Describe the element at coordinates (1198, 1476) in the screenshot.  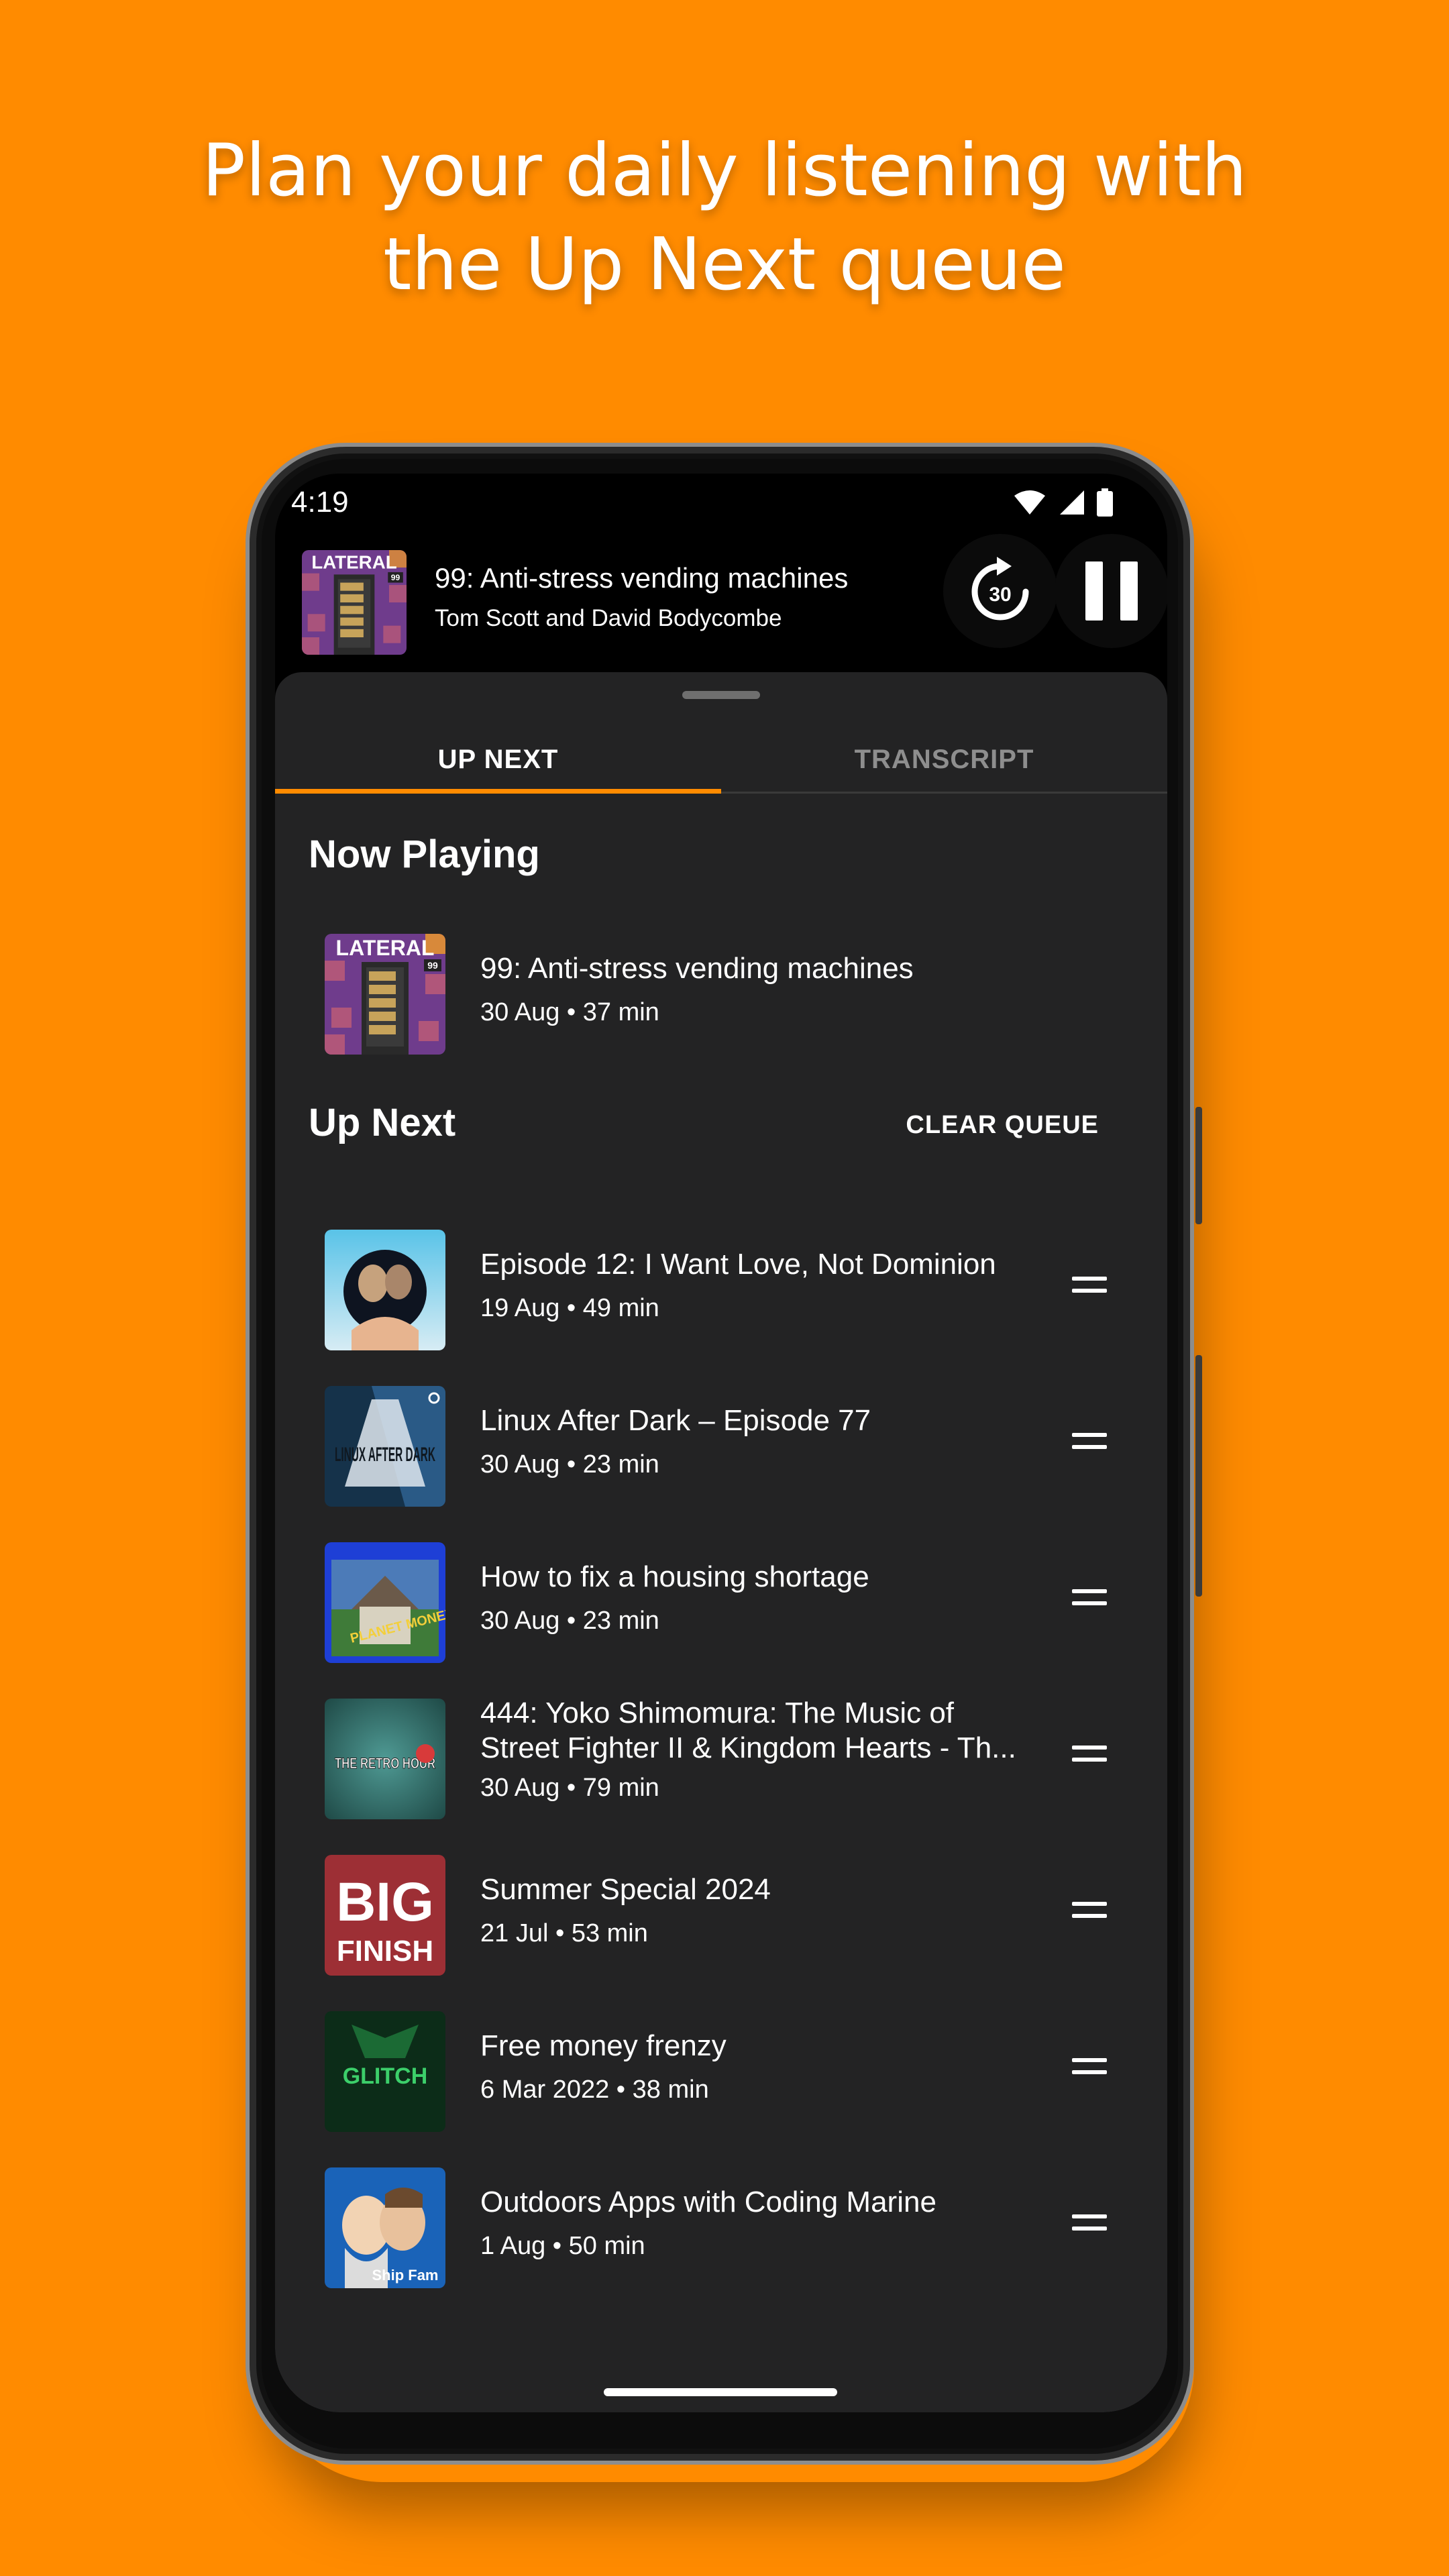
I see `phone-power-button` at that location.